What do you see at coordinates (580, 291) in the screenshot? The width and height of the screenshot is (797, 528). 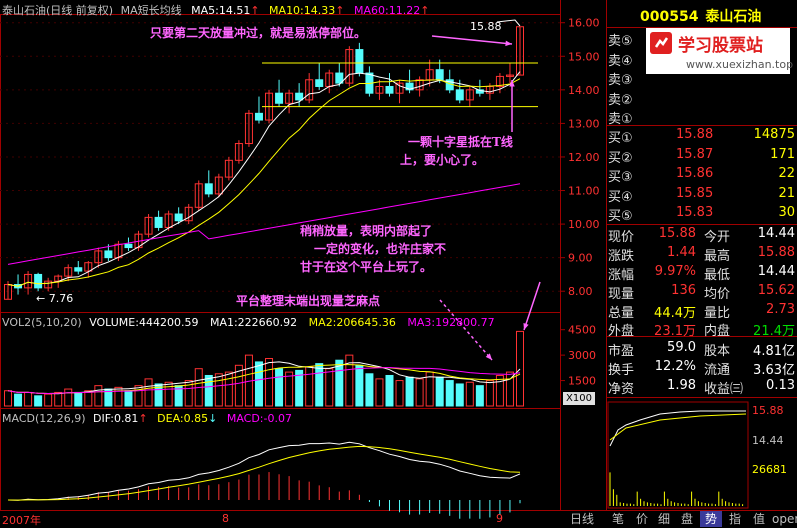 I see `price-tick-label: 8.00` at bounding box center [580, 291].